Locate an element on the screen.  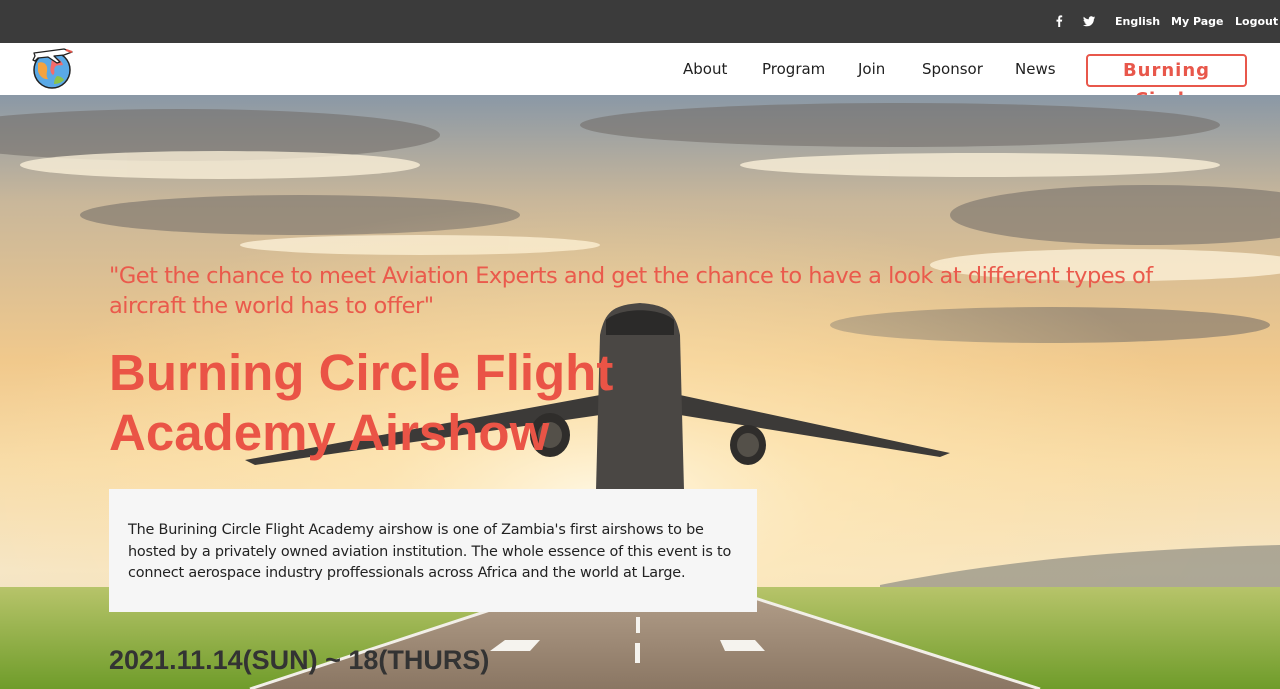
twitter-icon is located at coordinates (1089, 21).